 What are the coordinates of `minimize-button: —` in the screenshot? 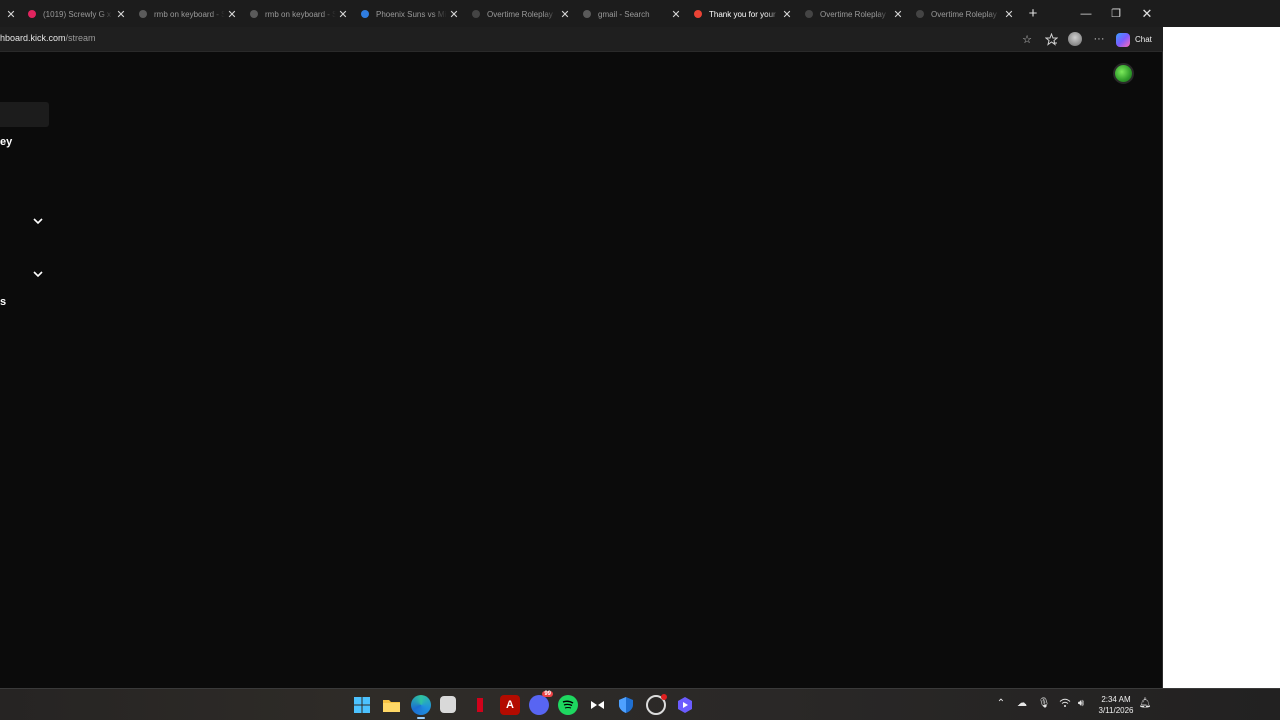 It's located at (1086, 13).